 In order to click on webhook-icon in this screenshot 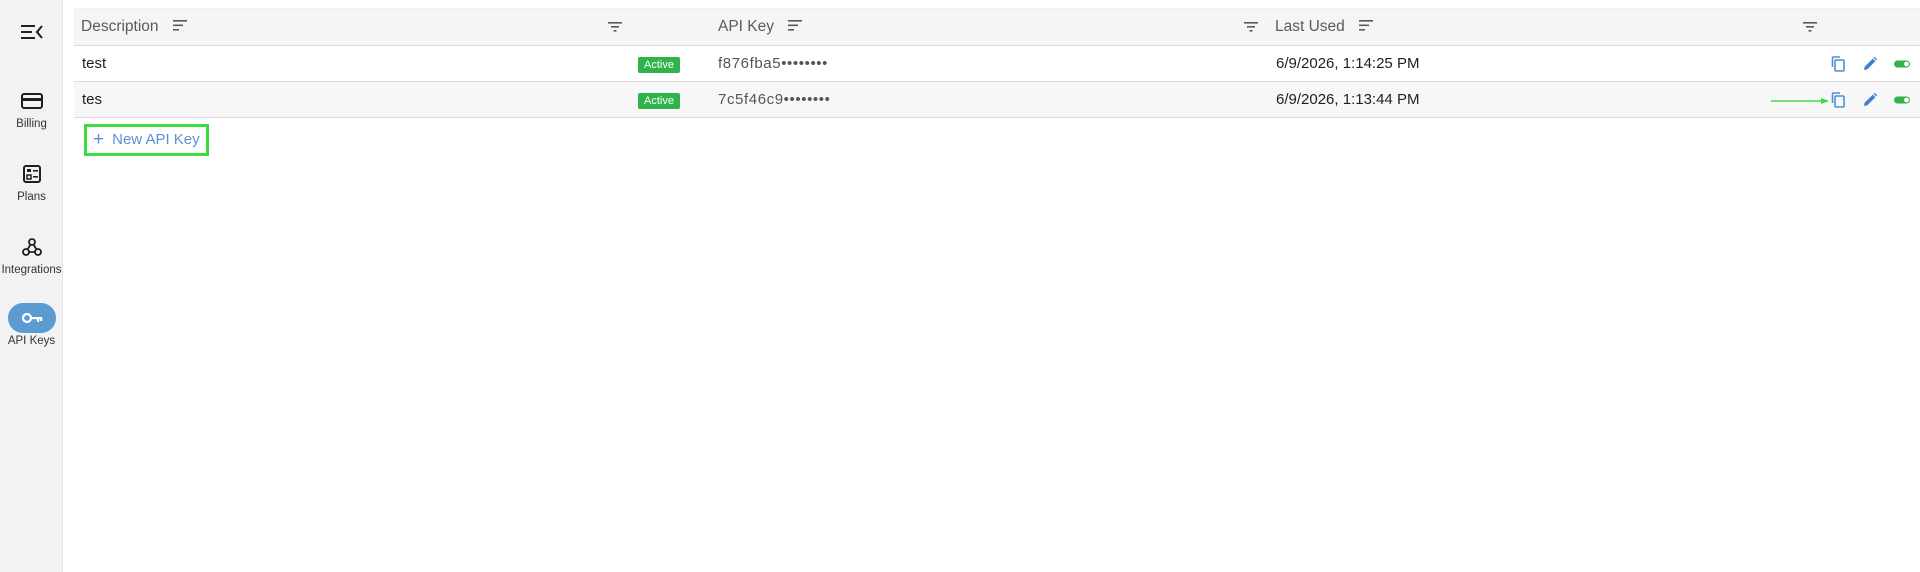, I will do `click(32, 247)`.